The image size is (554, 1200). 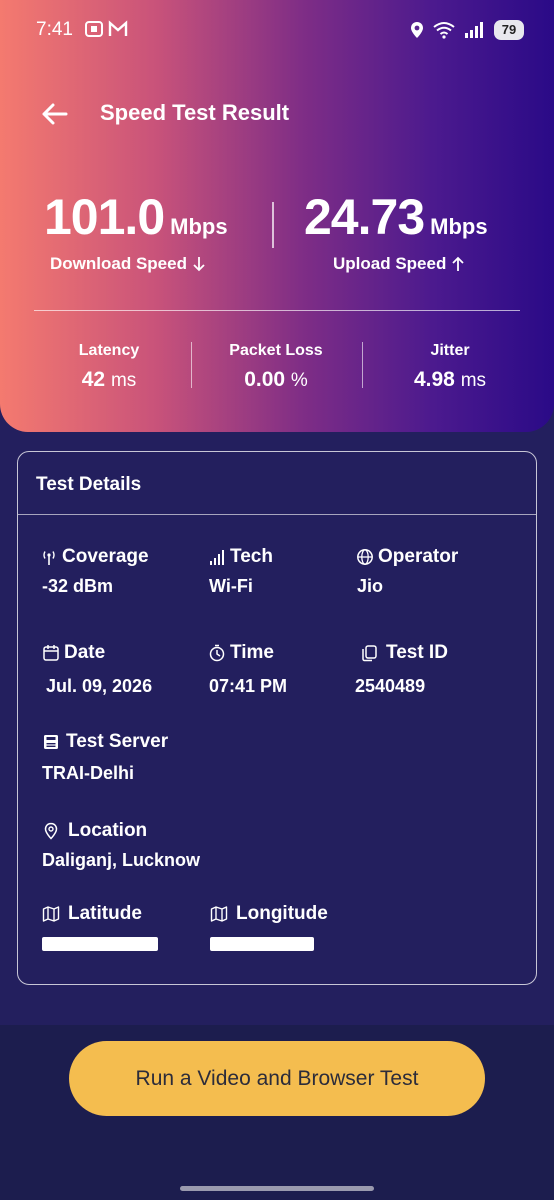 I want to click on download-label: Download Speed, so click(x=118, y=263).